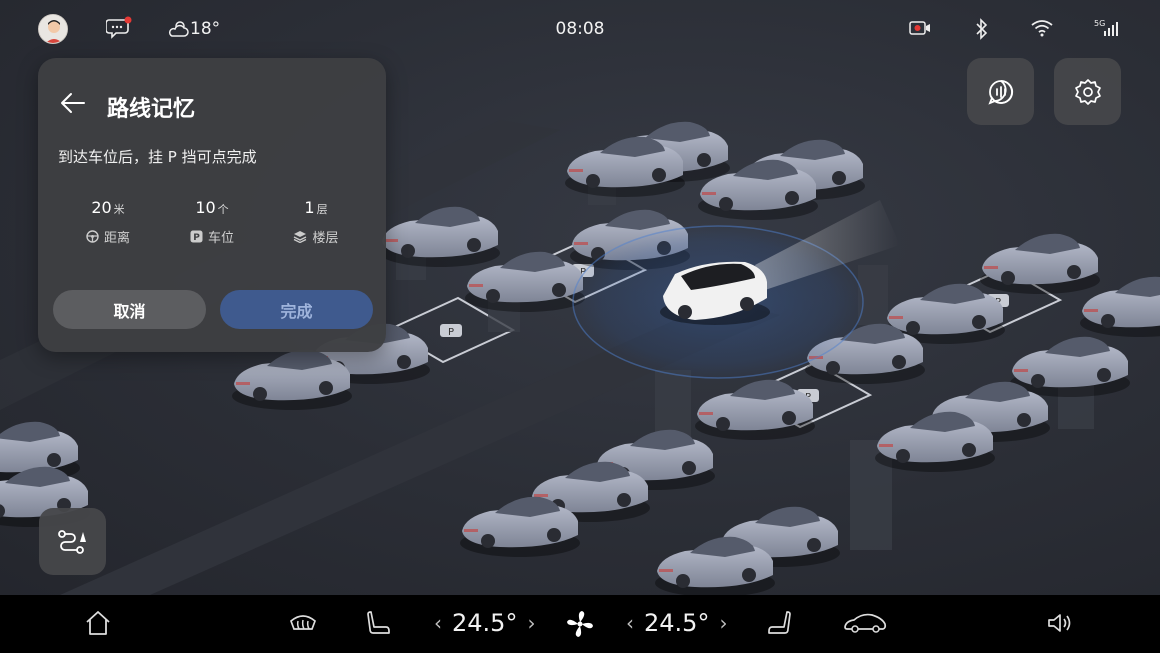 The height and width of the screenshot is (653, 1160). What do you see at coordinates (92, 236) in the screenshot?
I see `steering-wheel-icon` at bounding box center [92, 236].